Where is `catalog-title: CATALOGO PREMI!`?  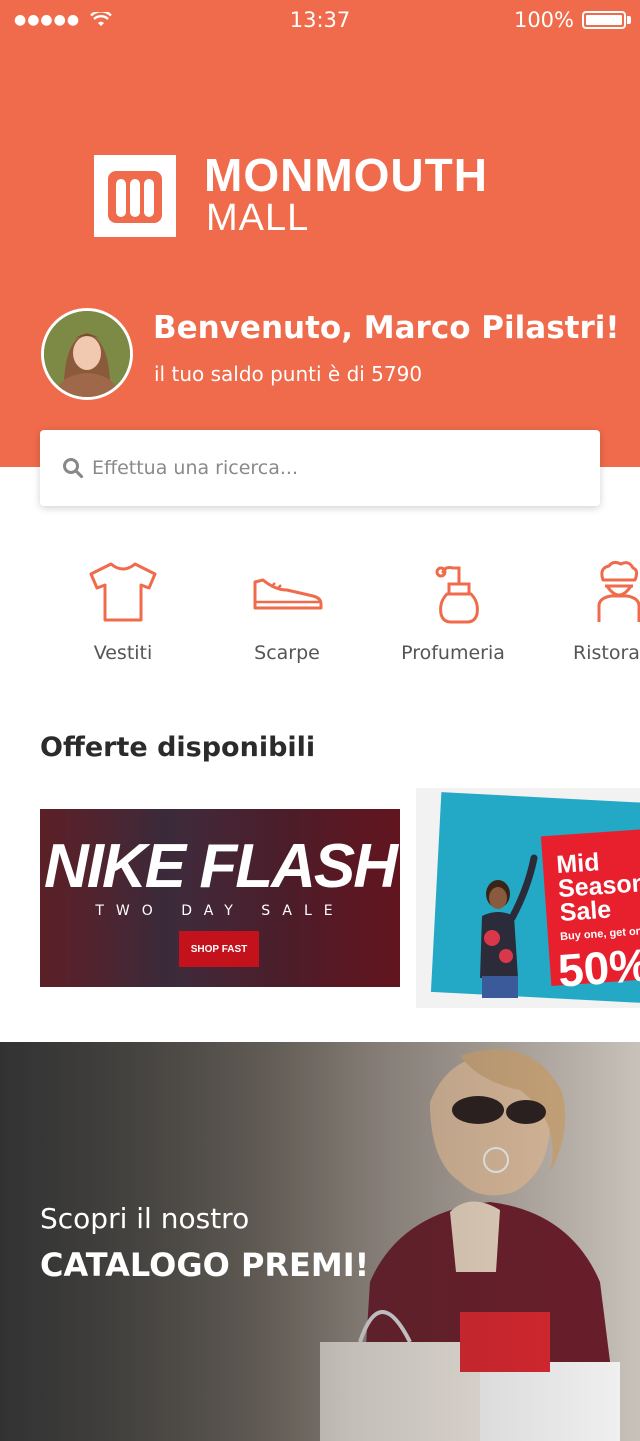 catalog-title: CATALOGO PREMI! is located at coordinates (205, 1265).